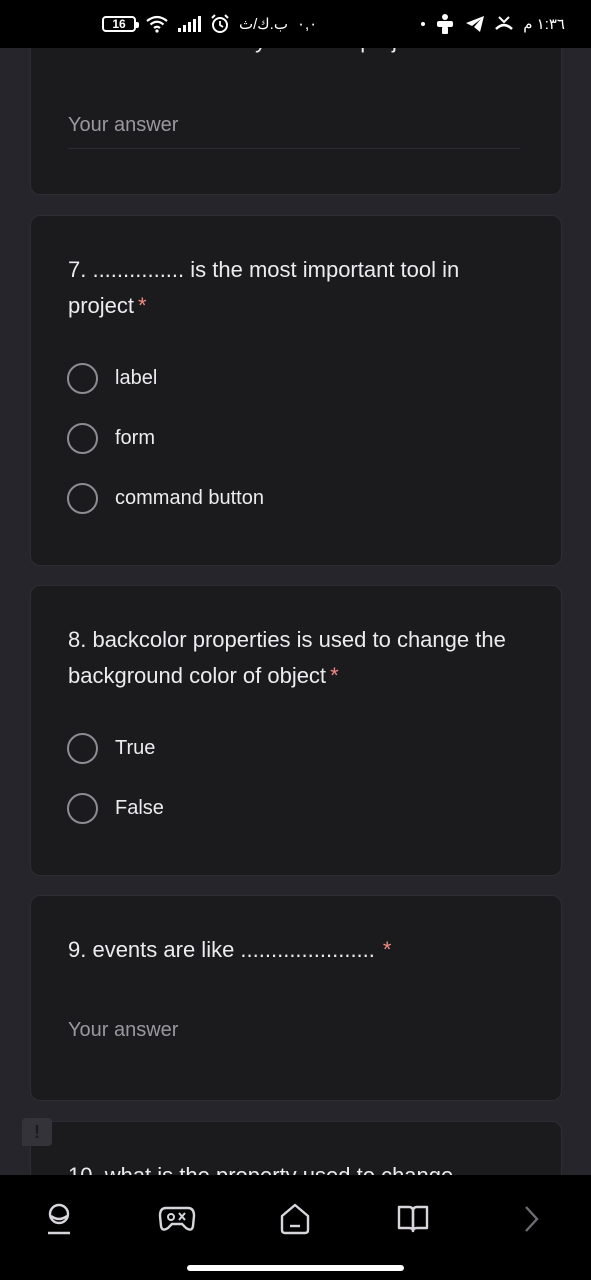 This screenshot has width=591, height=1280. Describe the element at coordinates (295, 1268) in the screenshot. I see `home-indicator` at that location.